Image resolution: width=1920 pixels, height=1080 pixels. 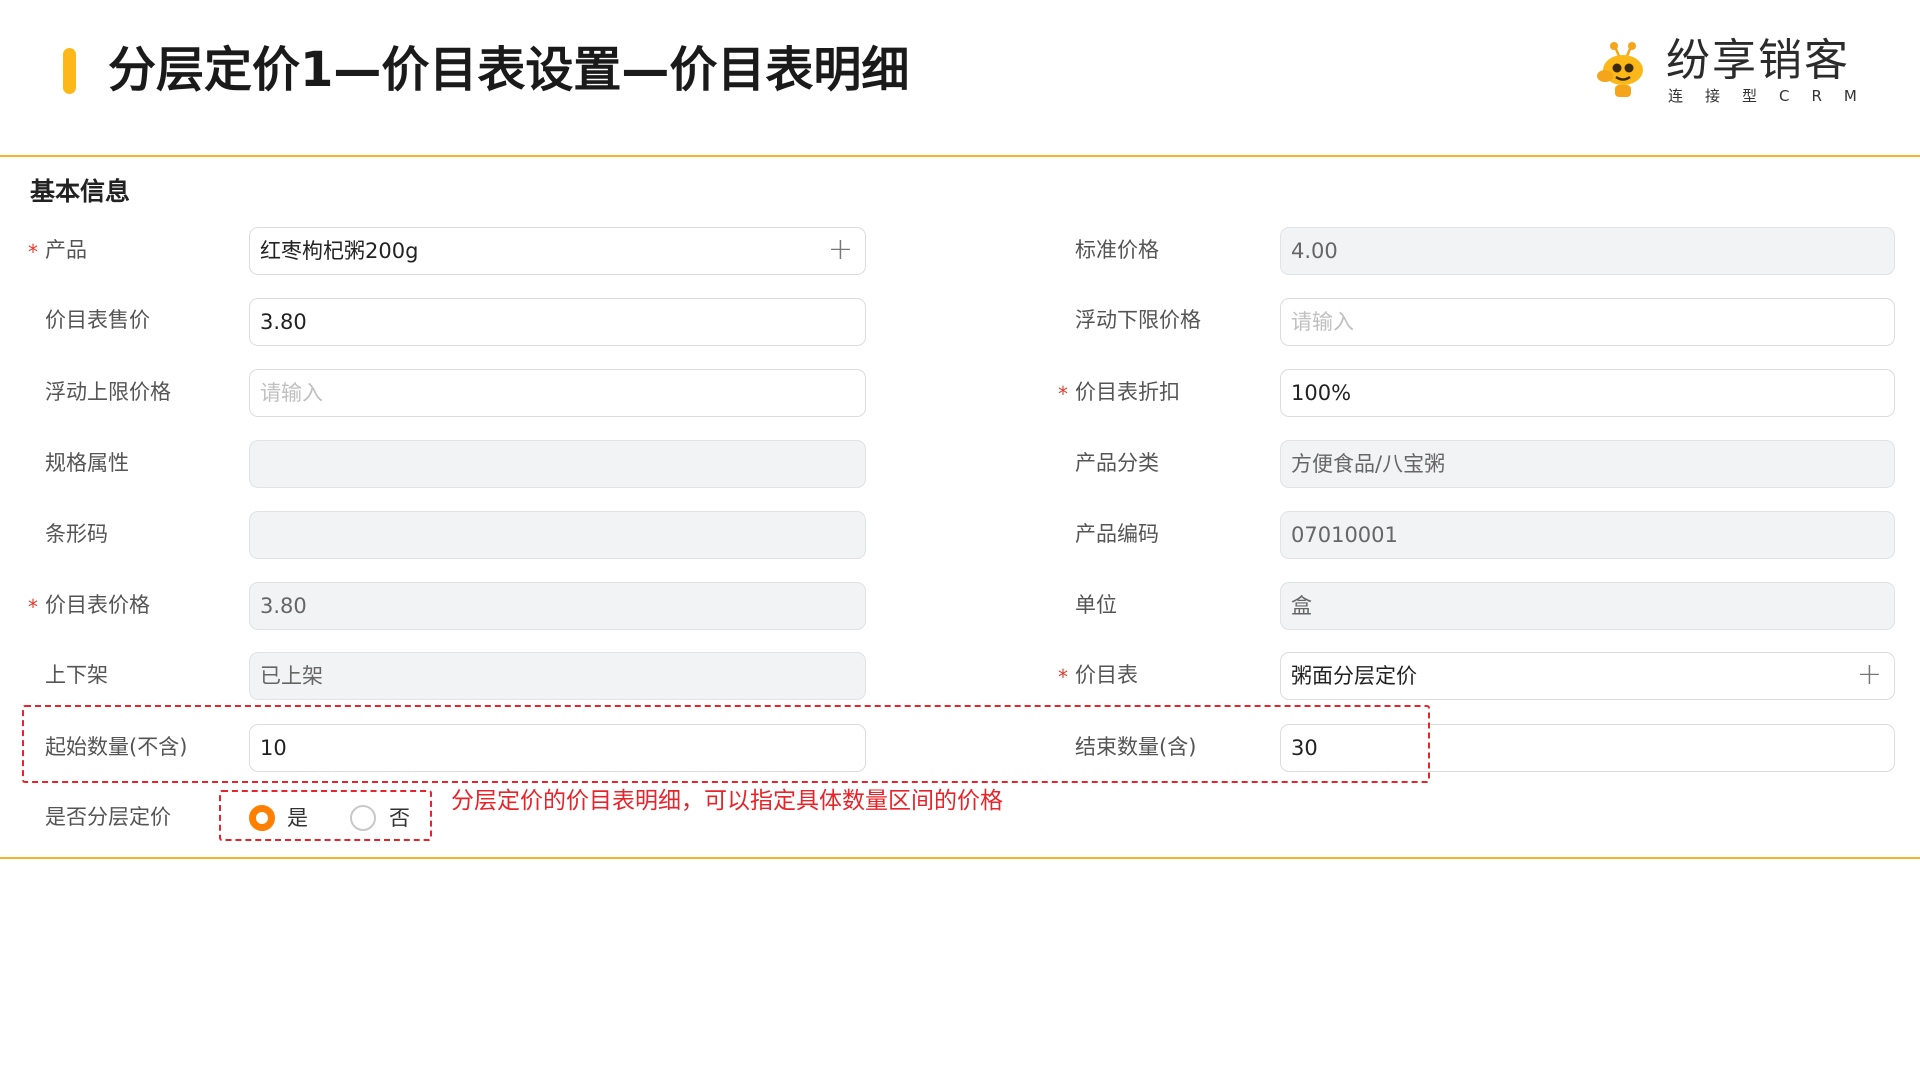 I want to click on product-code-label: 产品编码, so click(x=1117, y=534).